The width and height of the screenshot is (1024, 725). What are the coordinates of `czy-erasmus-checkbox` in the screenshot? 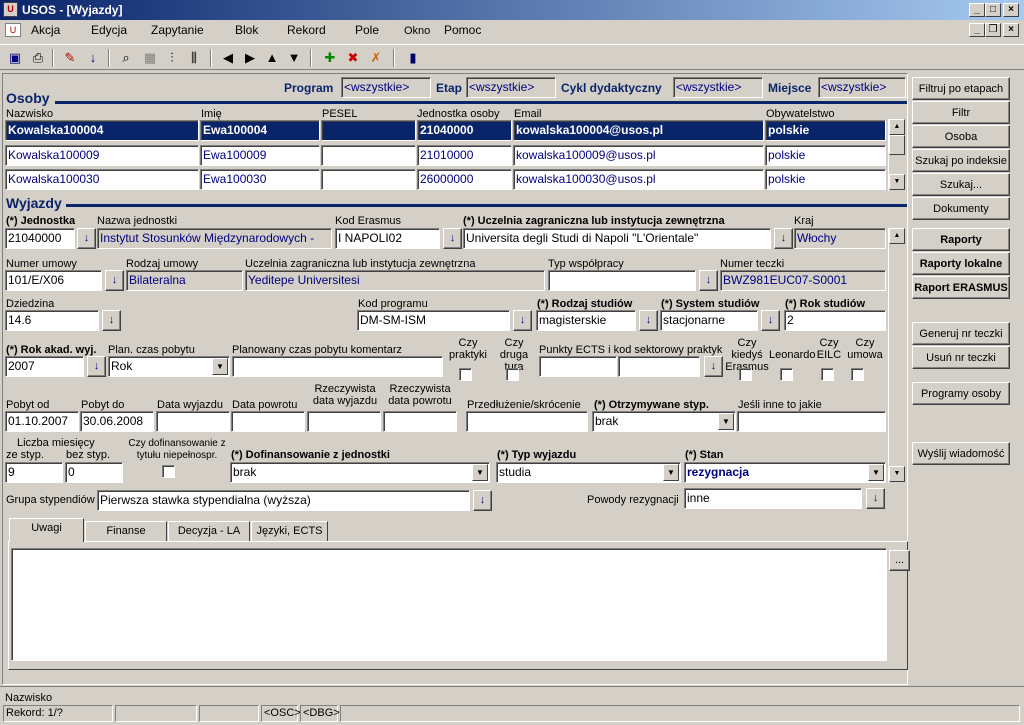 It's located at (745, 374).